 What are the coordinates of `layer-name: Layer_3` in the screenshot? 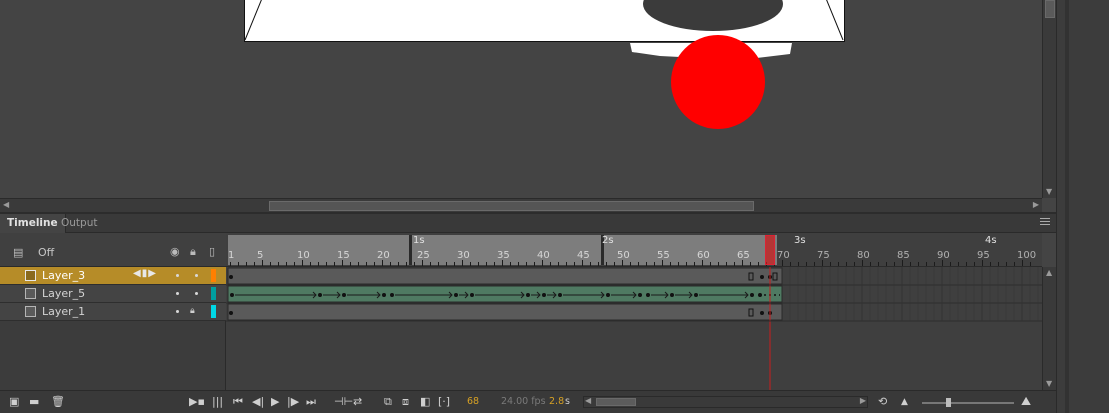 It's located at (63, 275).